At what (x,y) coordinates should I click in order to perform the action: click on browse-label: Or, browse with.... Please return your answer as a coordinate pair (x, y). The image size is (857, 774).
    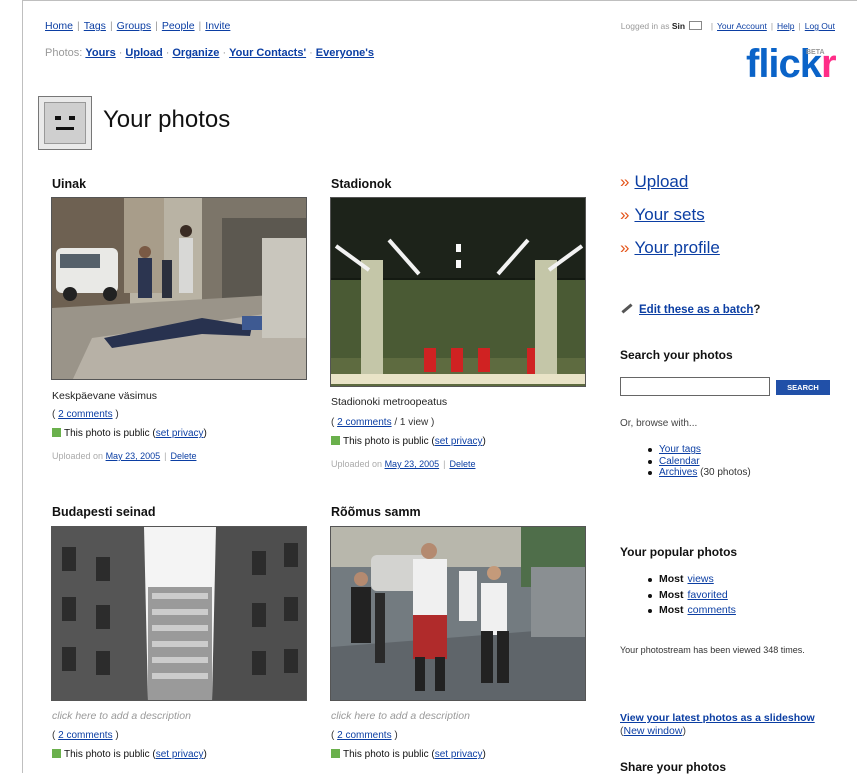
    Looking at the image, I should click on (659, 423).